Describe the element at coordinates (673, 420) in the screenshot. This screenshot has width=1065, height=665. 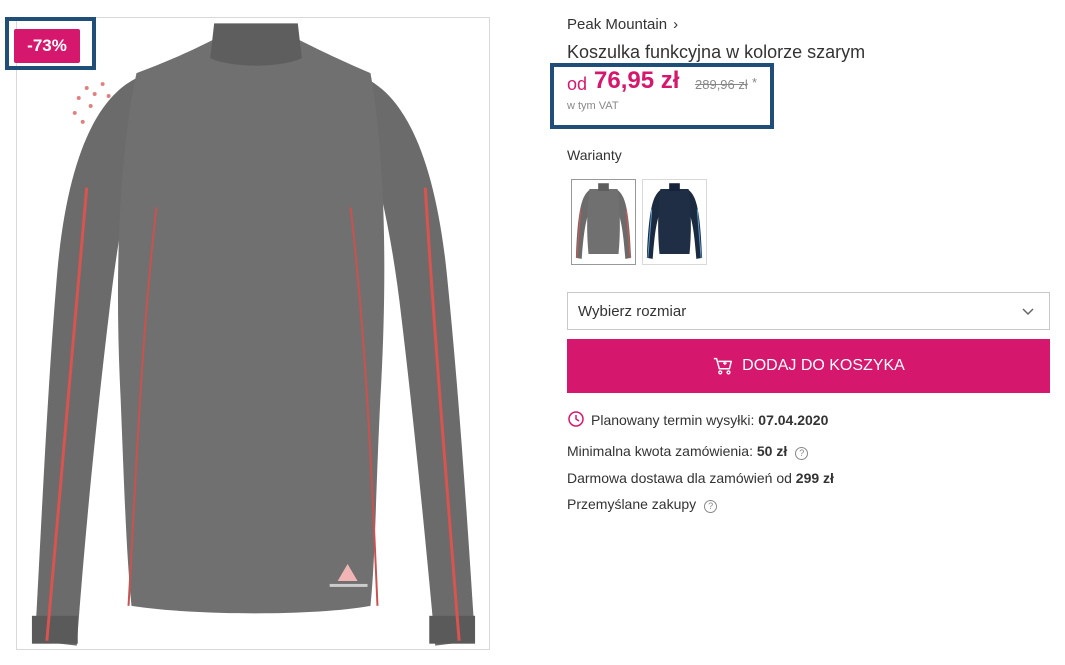
I see `shipping-label: Planowany termin wysyłki:` at that location.